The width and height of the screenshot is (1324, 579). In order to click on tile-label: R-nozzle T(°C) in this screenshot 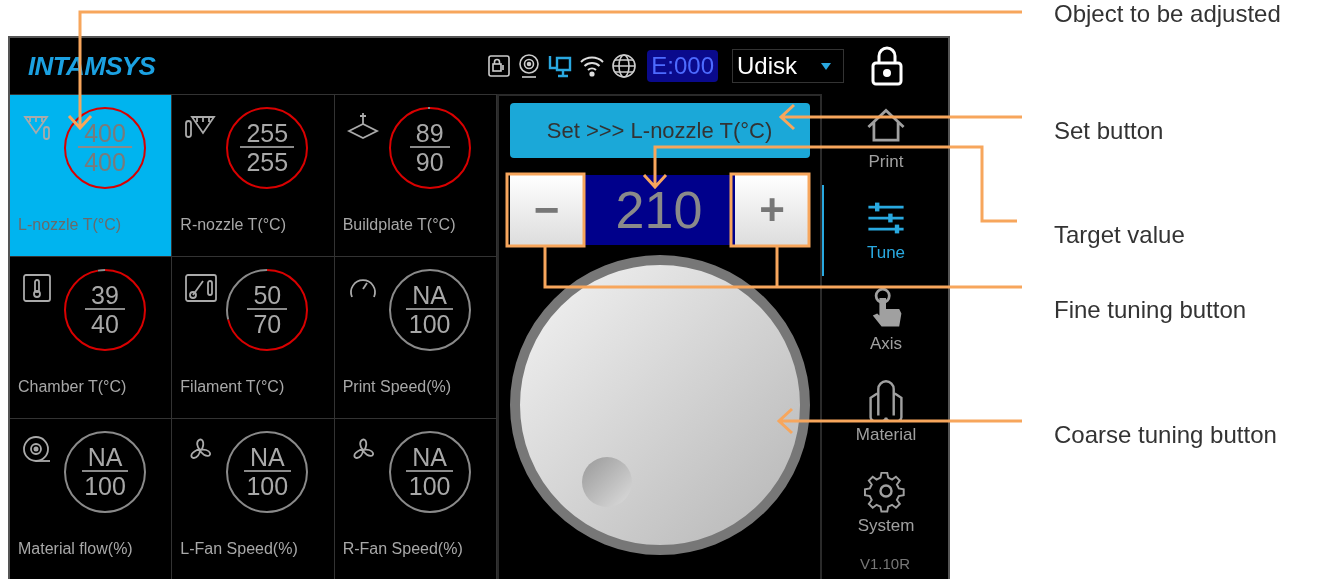, I will do `click(233, 225)`.